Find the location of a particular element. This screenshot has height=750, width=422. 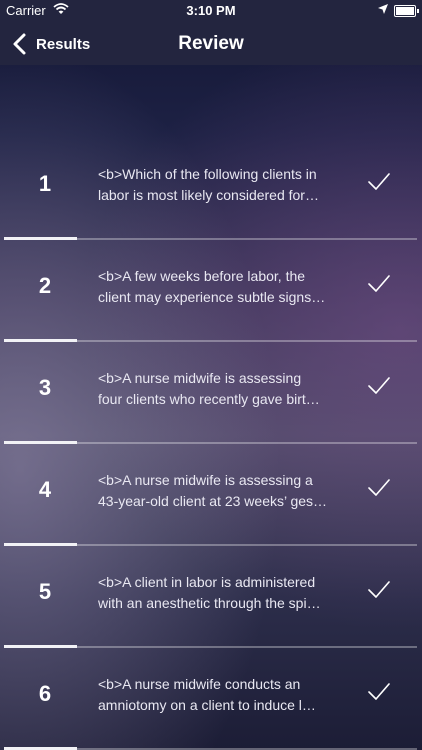

question-text-line: <b>A nurse midwife is assessing is located at coordinates (200, 378).